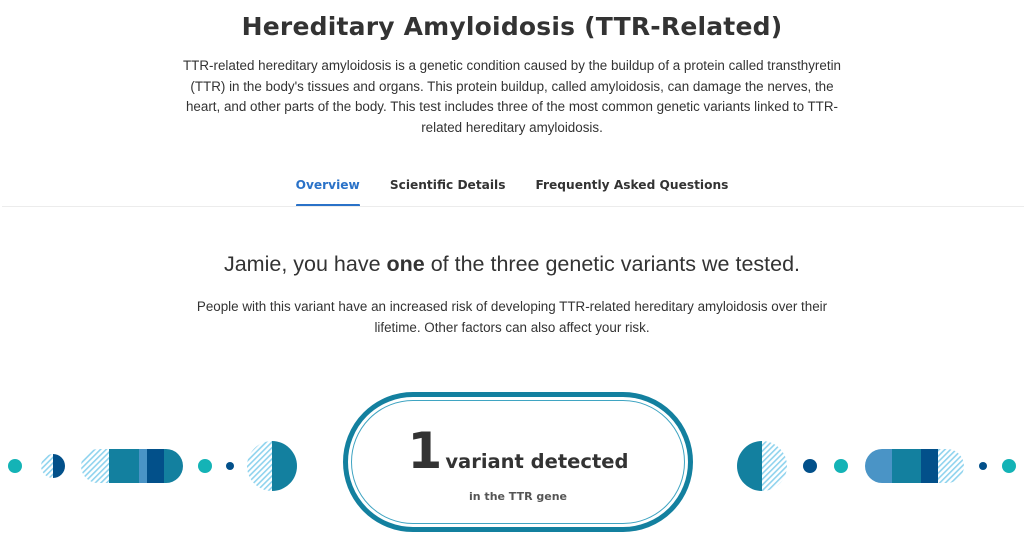 Image resolution: width=1024 pixels, height=541 pixels. Describe the element at coordinates (512, 26) in the screenshot. I see `page-title: Hereditary Amyloidosis (TTR-Related)` at that location.